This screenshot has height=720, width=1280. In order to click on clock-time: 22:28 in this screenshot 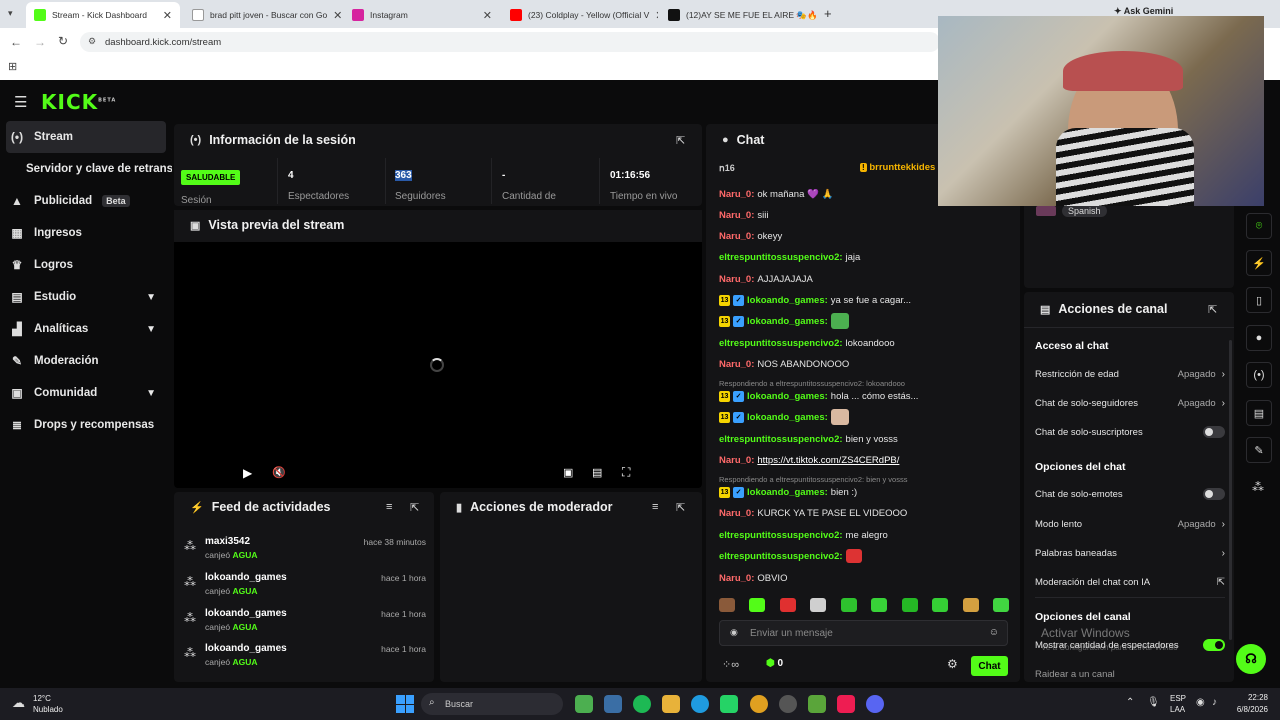, I will do `click(1252, 697)`.